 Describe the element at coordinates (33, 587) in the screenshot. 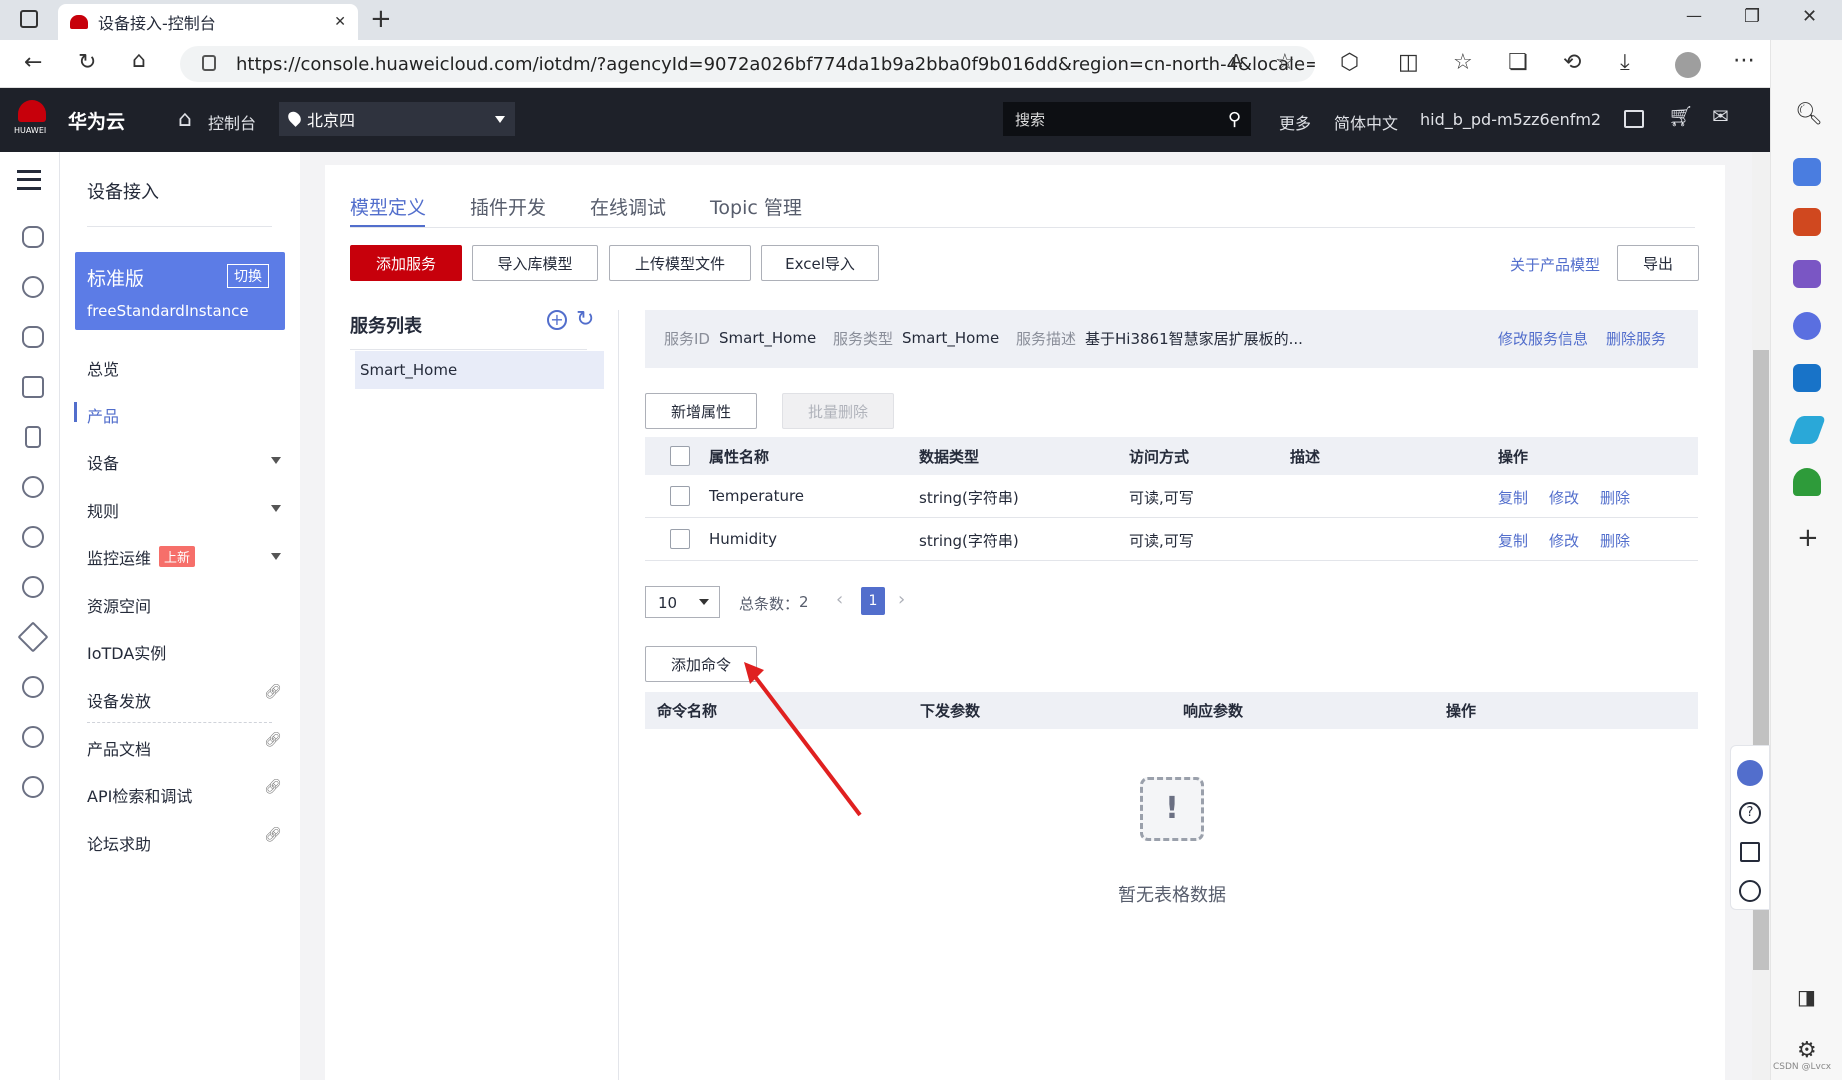

I see `cloud-sync-icon` at that location.